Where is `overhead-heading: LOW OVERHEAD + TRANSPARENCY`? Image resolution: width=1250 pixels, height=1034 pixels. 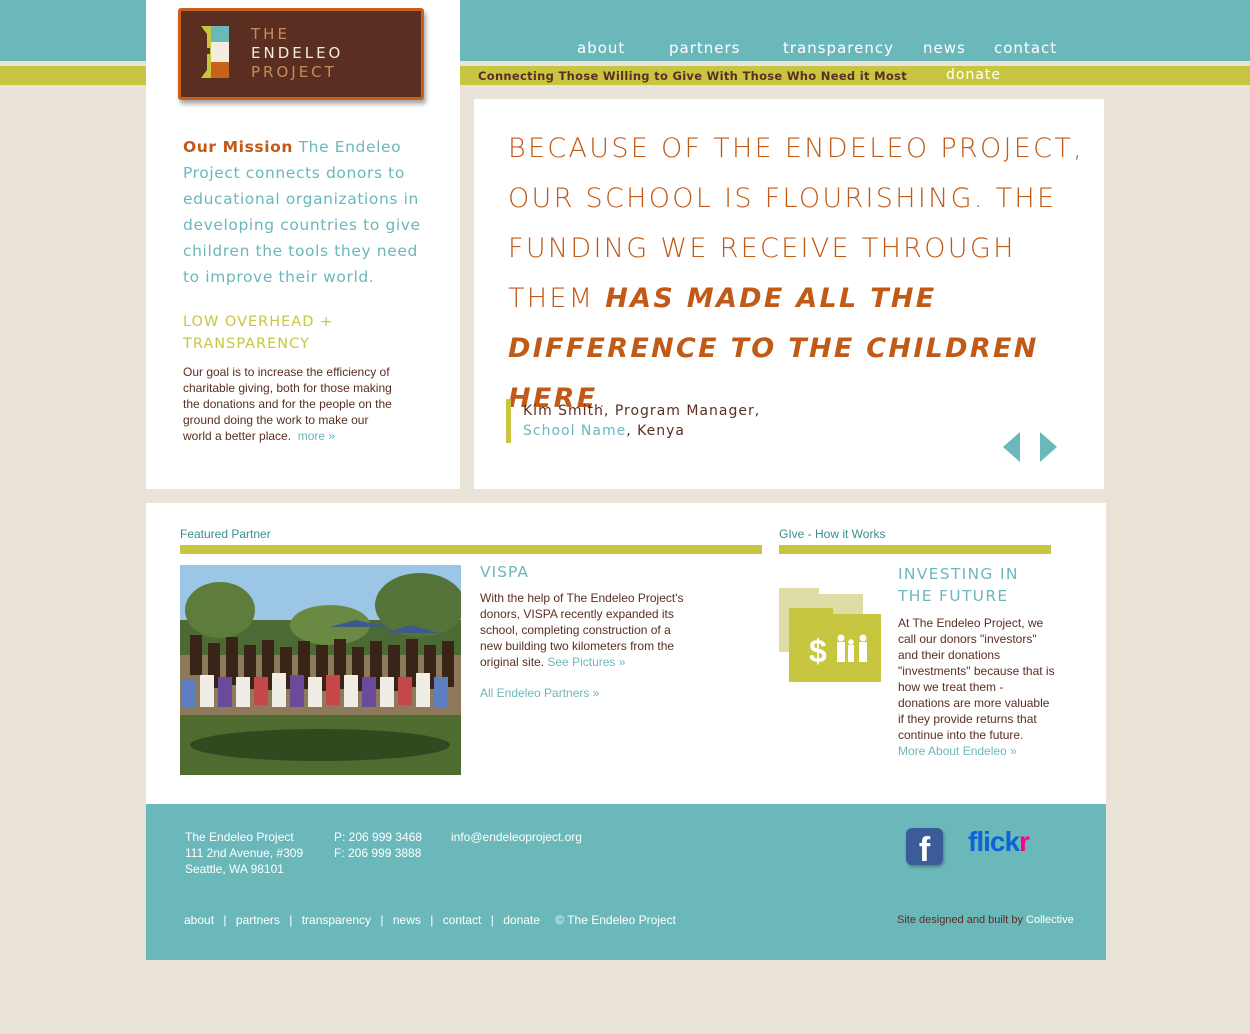
overhead-heading: LOW OVERHEAD + TRANSPARENCY is located at coordinates (258, 333).